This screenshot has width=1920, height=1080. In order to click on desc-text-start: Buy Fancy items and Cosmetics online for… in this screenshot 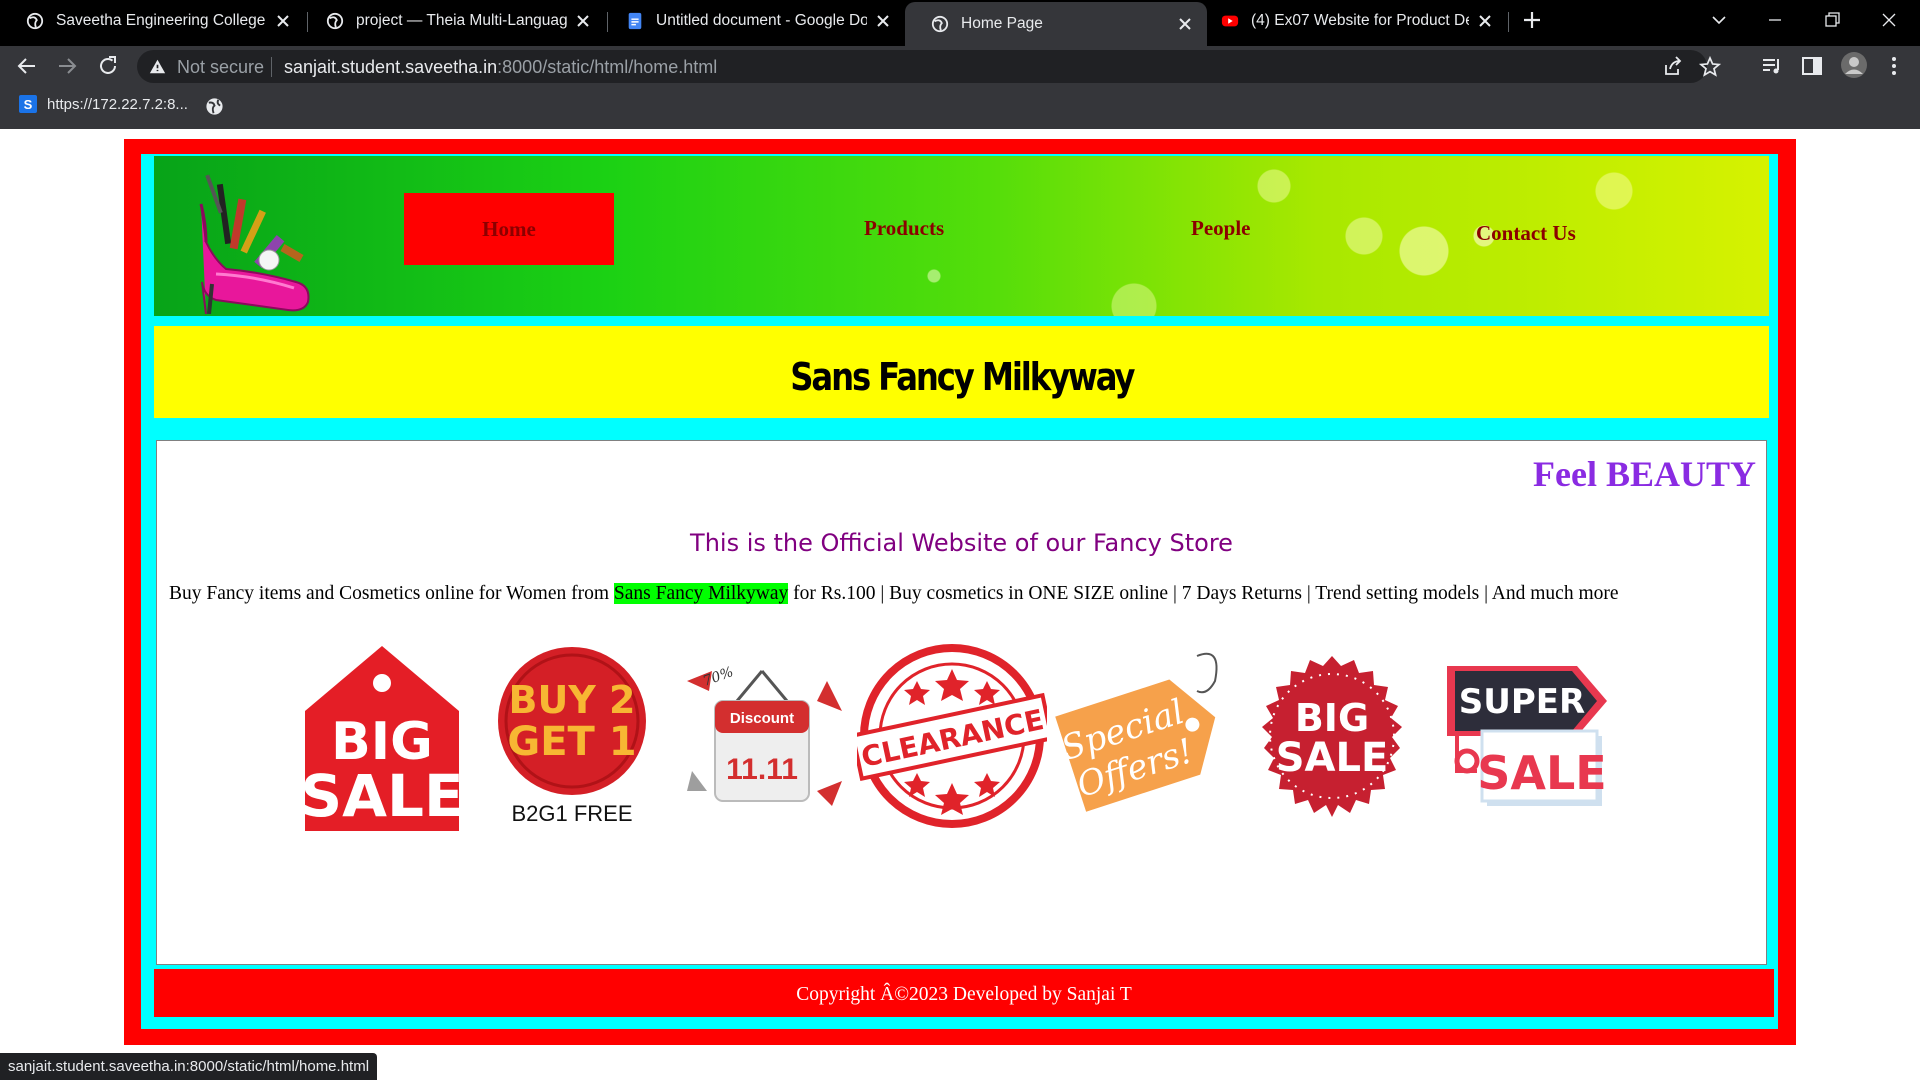, I will do `click(391, 593)`.